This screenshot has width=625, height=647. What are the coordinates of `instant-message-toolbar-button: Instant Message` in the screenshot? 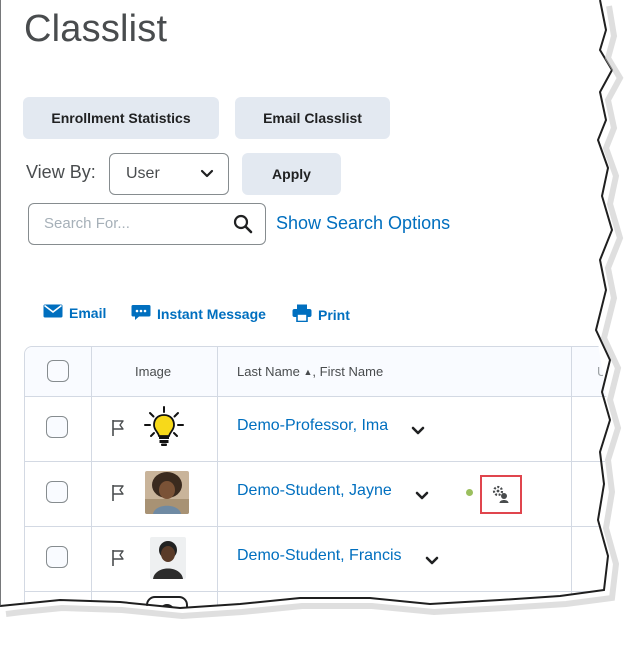 It's located at (198, 314).